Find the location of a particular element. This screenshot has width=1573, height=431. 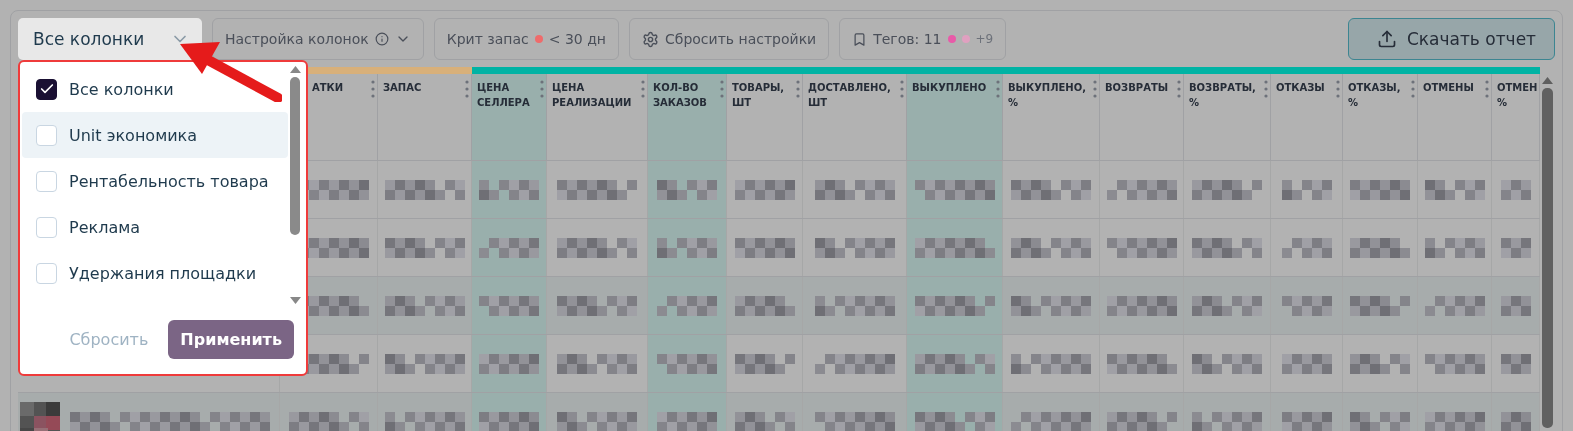

apply-button: Применить is located at coordinates (231, 339).